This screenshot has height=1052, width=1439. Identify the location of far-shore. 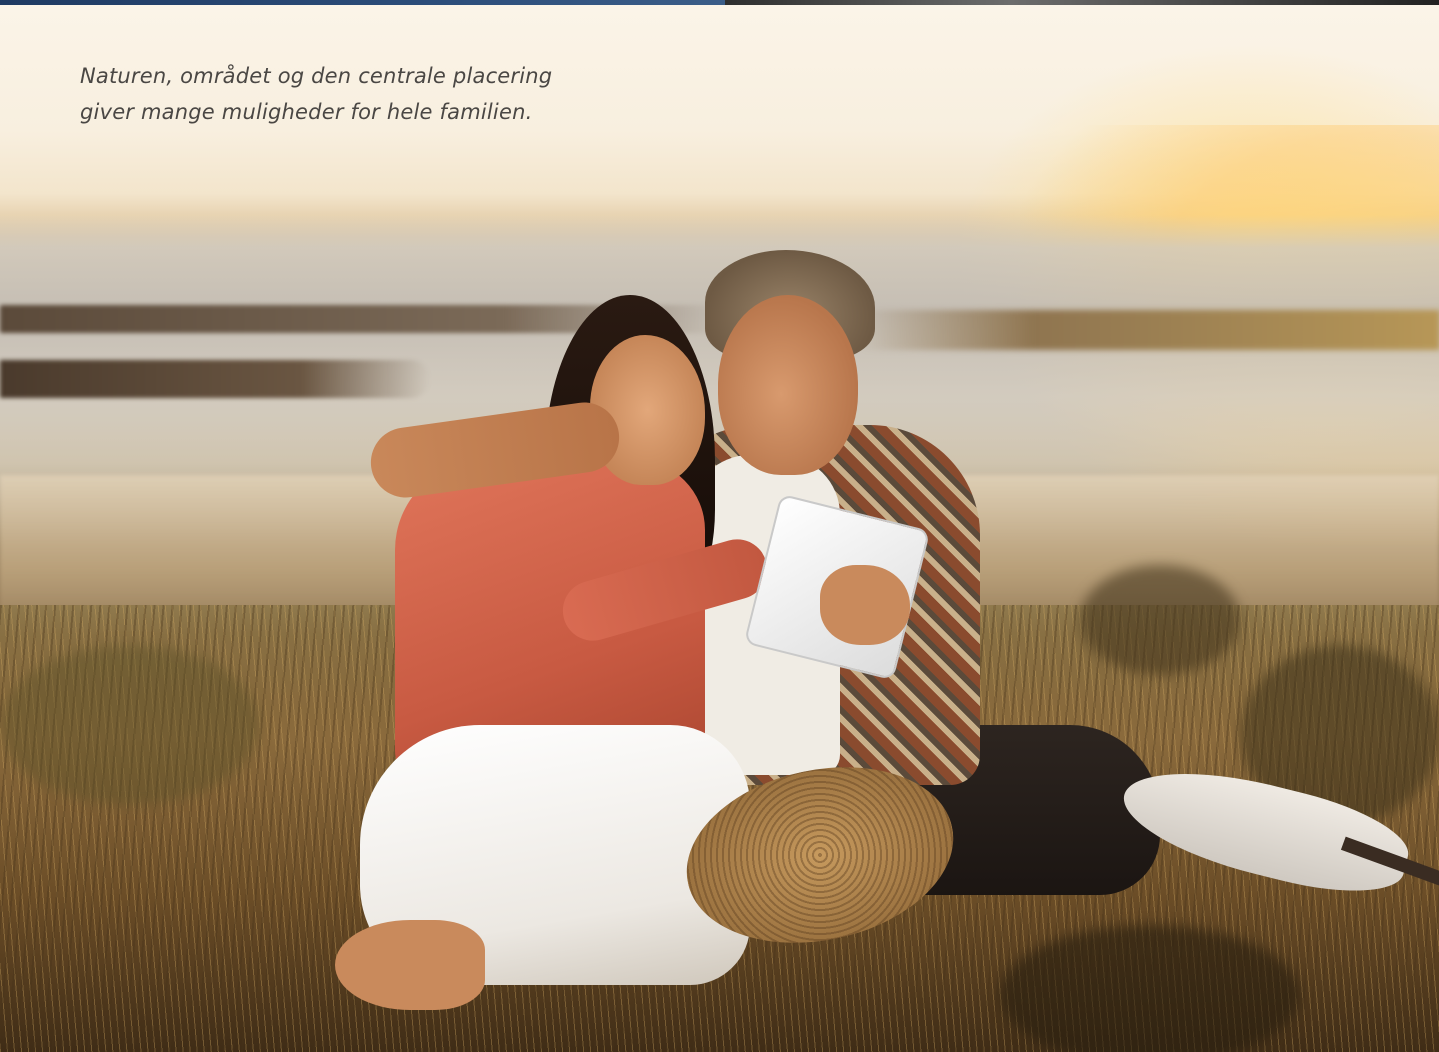
(1149, 330).